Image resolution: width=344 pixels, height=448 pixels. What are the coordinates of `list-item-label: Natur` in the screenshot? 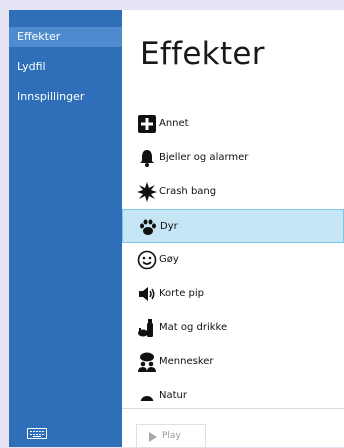 It's located at (173, 395).